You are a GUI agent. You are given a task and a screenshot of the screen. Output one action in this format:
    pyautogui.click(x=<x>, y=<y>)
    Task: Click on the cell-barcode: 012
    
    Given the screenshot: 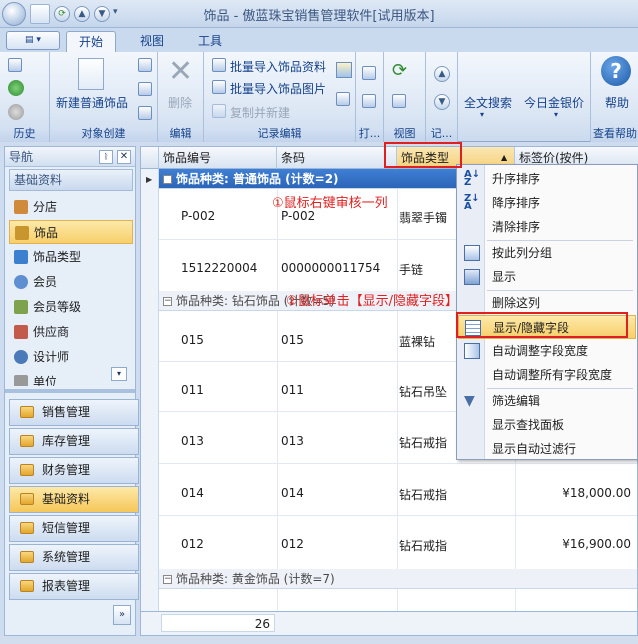 What is the action you would take?
    pyautogui.click(x=292, y=544)
    